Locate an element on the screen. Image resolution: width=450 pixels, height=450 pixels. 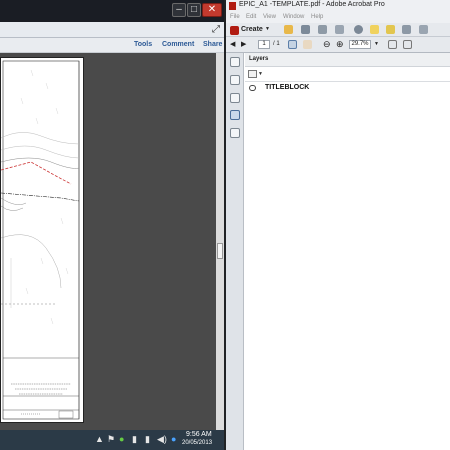
menu-edit: Edit is located at coordinates (251, 17).